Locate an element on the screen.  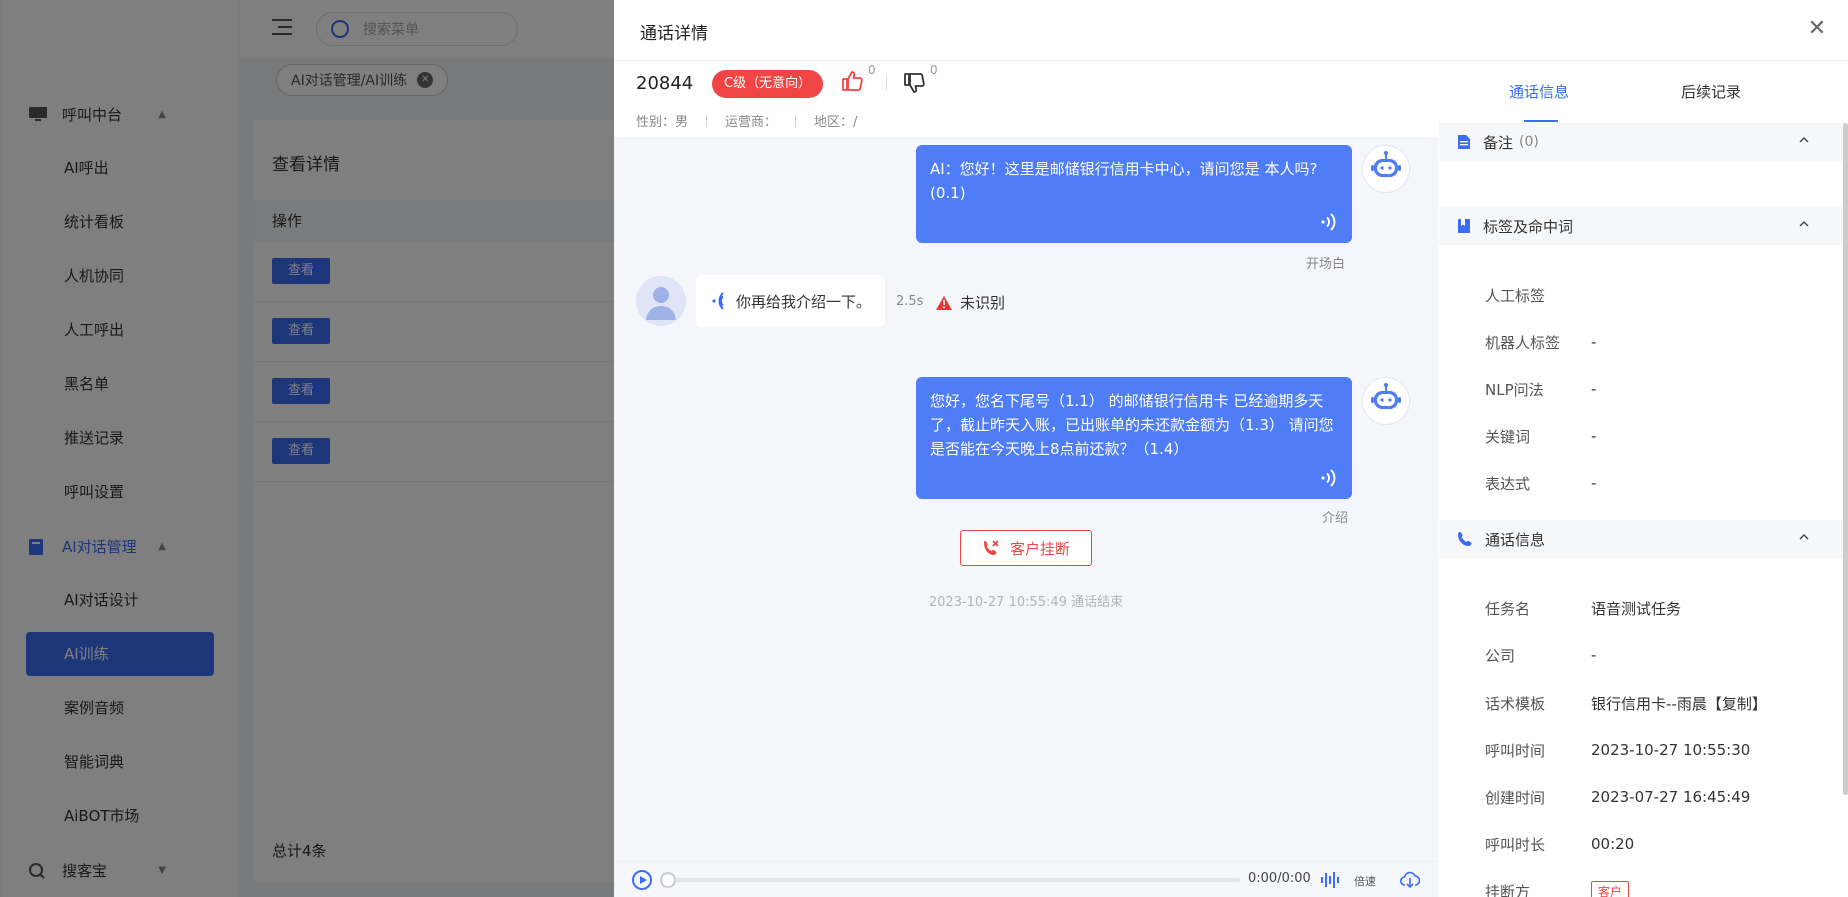
row-key: 呼叫时间 is located at coordinates (1515, 750).